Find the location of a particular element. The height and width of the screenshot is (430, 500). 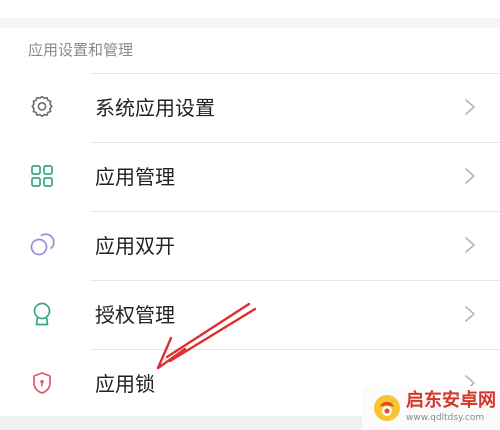

item-label: 授权管理 is located at coordinates (135, 315).